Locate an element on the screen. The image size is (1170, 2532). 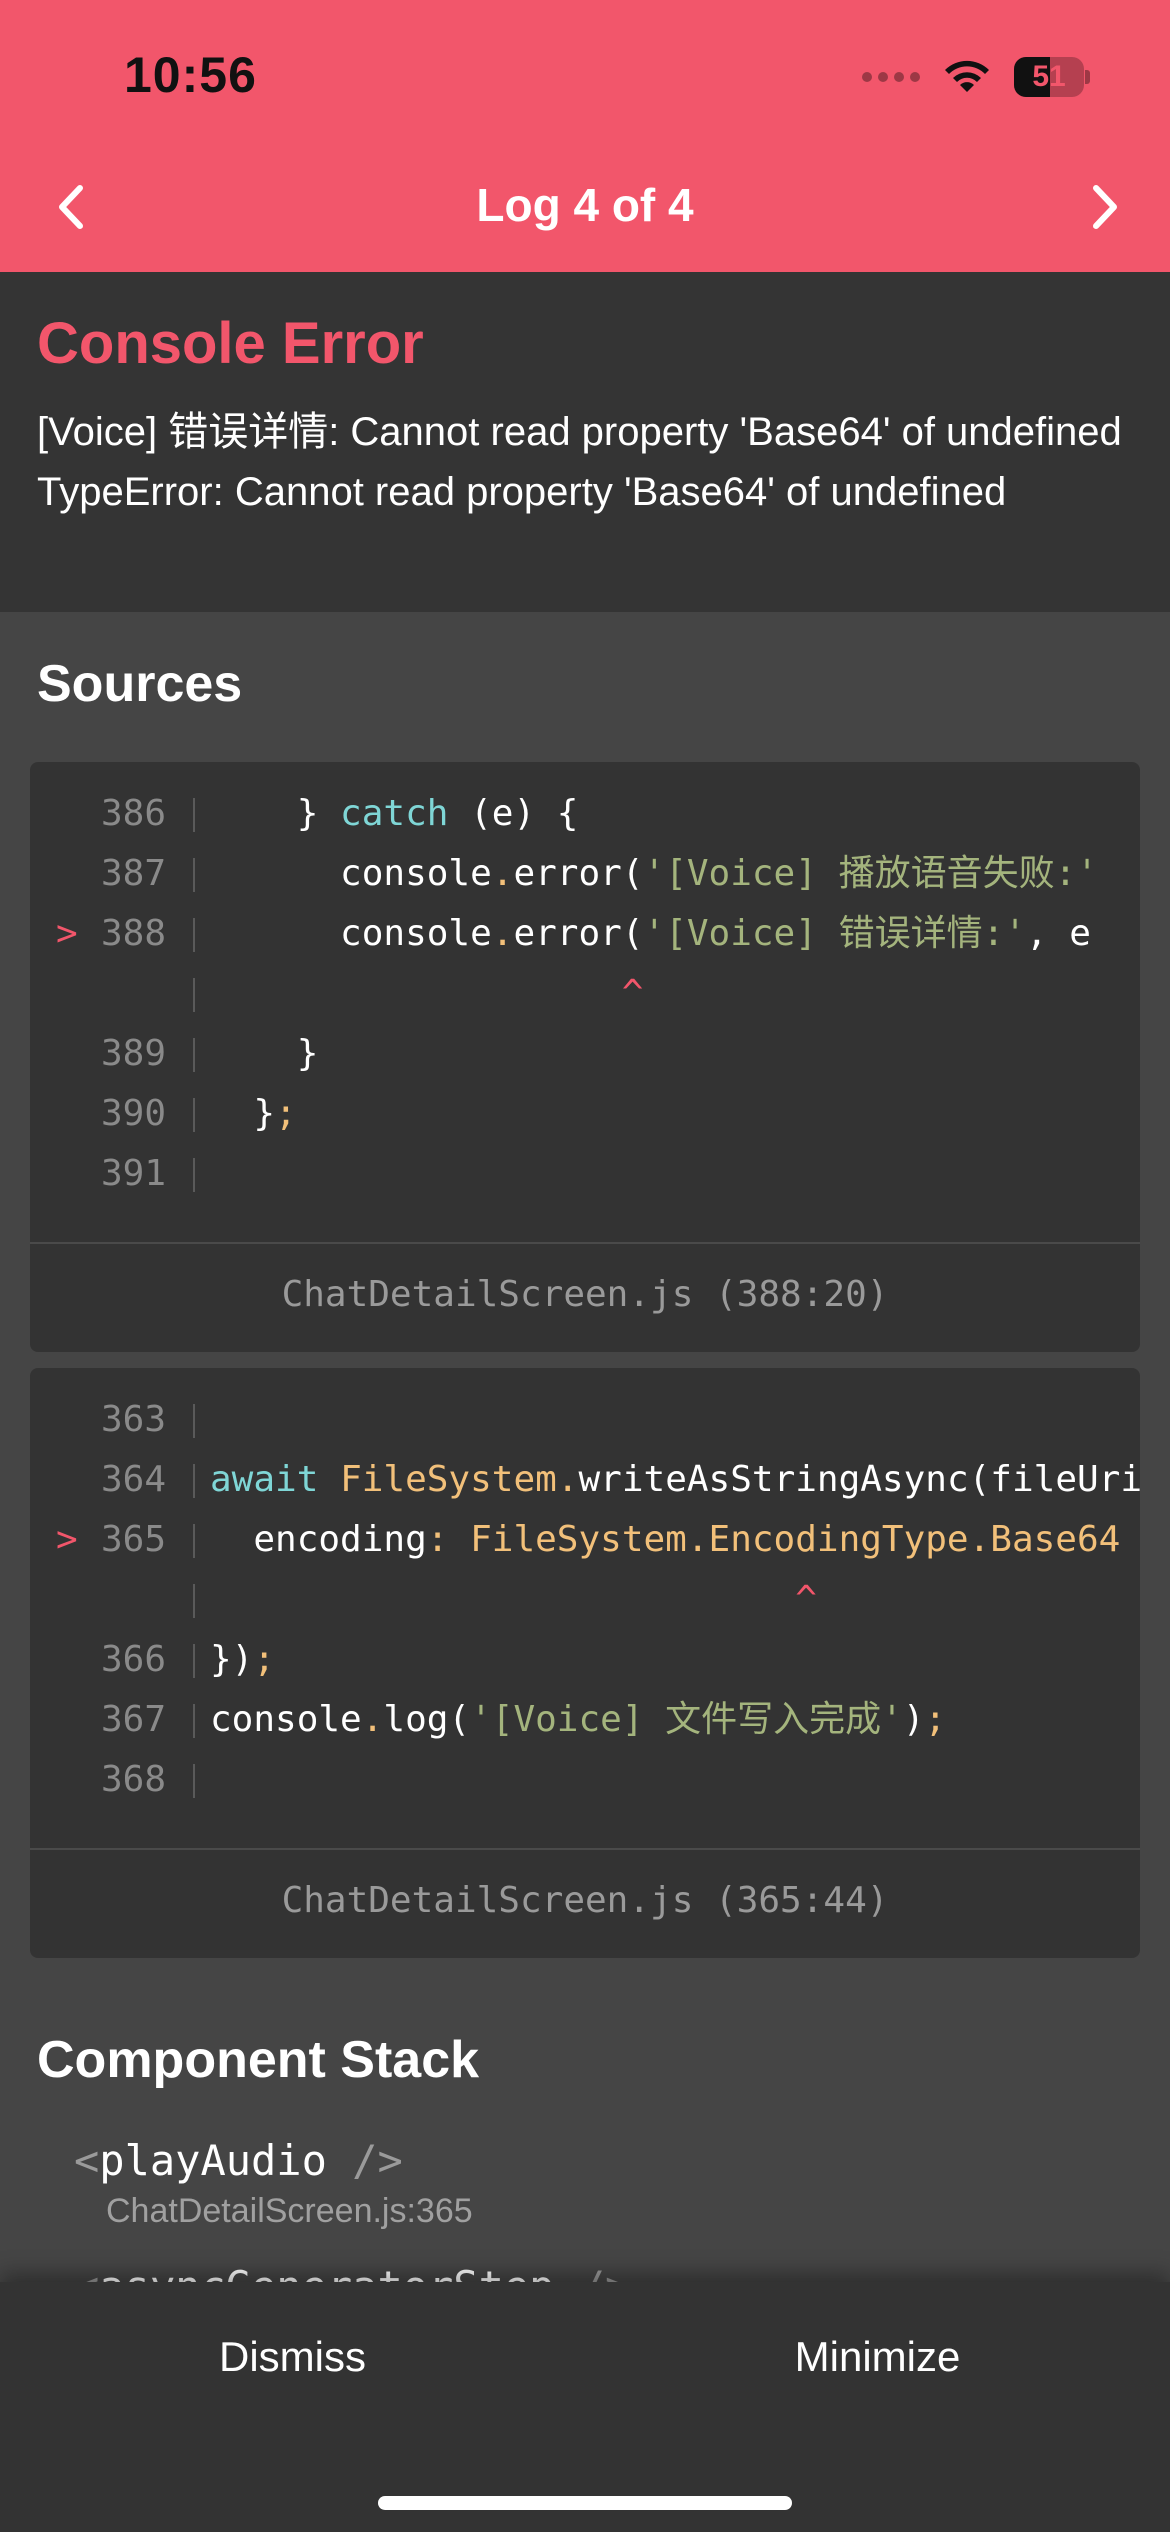
line-number: 365 is located at coordinates (133, 1539).